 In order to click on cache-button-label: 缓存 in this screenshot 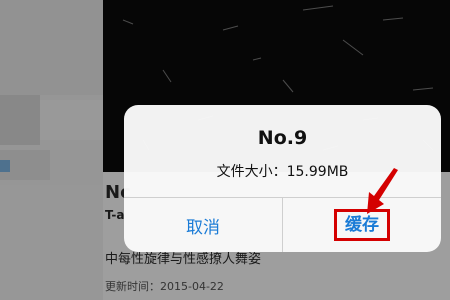, I will do `click(362, 225)`.